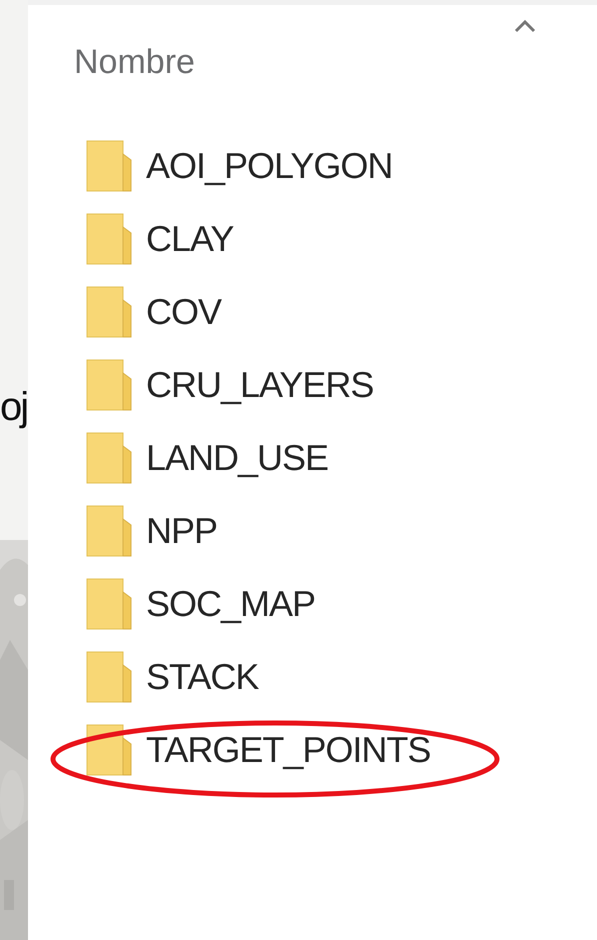 The width and height of the screenshot is (597, 940). Describe the element at coordinates (134, 62) in the screenshot. I see `column-header: Nombre` at that location.